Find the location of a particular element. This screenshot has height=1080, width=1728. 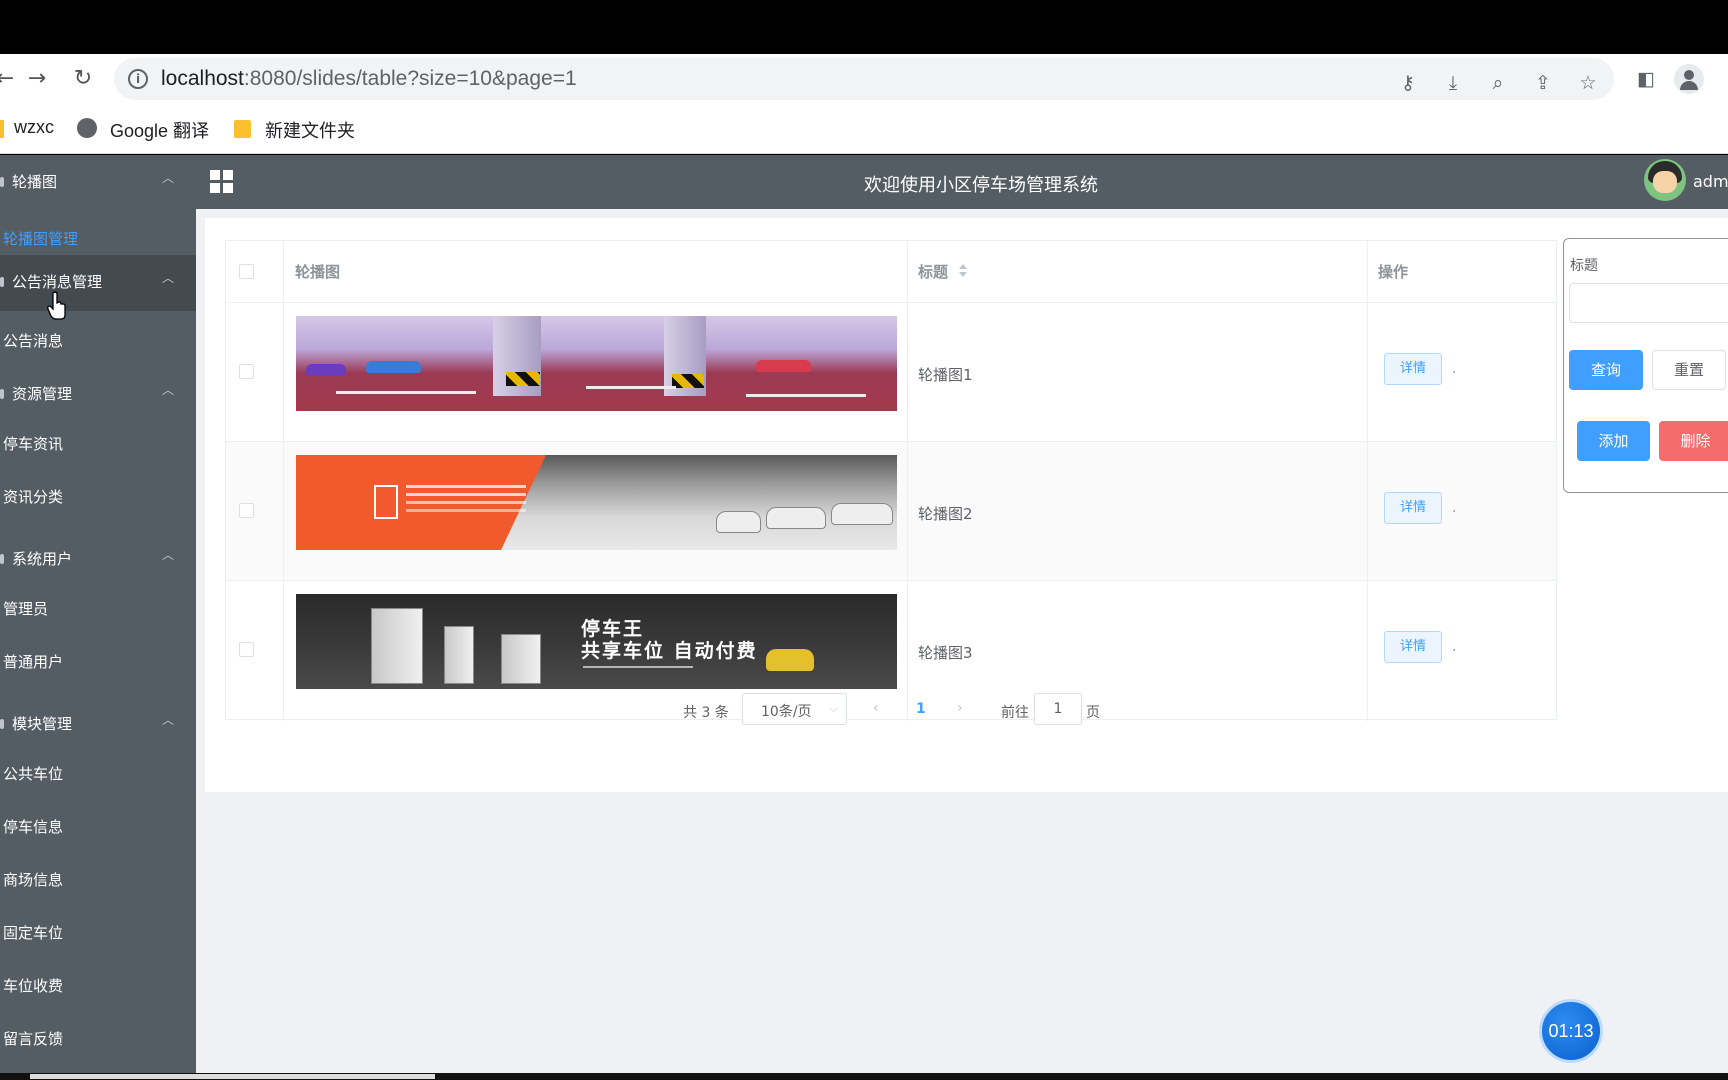

bookmark-new-folder: 新建文件夹 is located at coordinates (310, 130).